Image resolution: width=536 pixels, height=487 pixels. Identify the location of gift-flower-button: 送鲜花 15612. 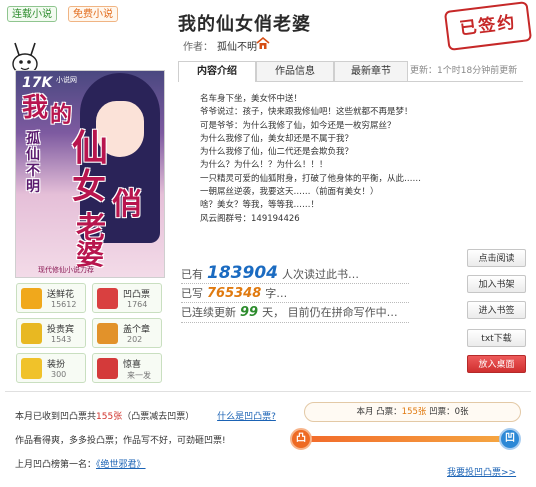
(51, 298).